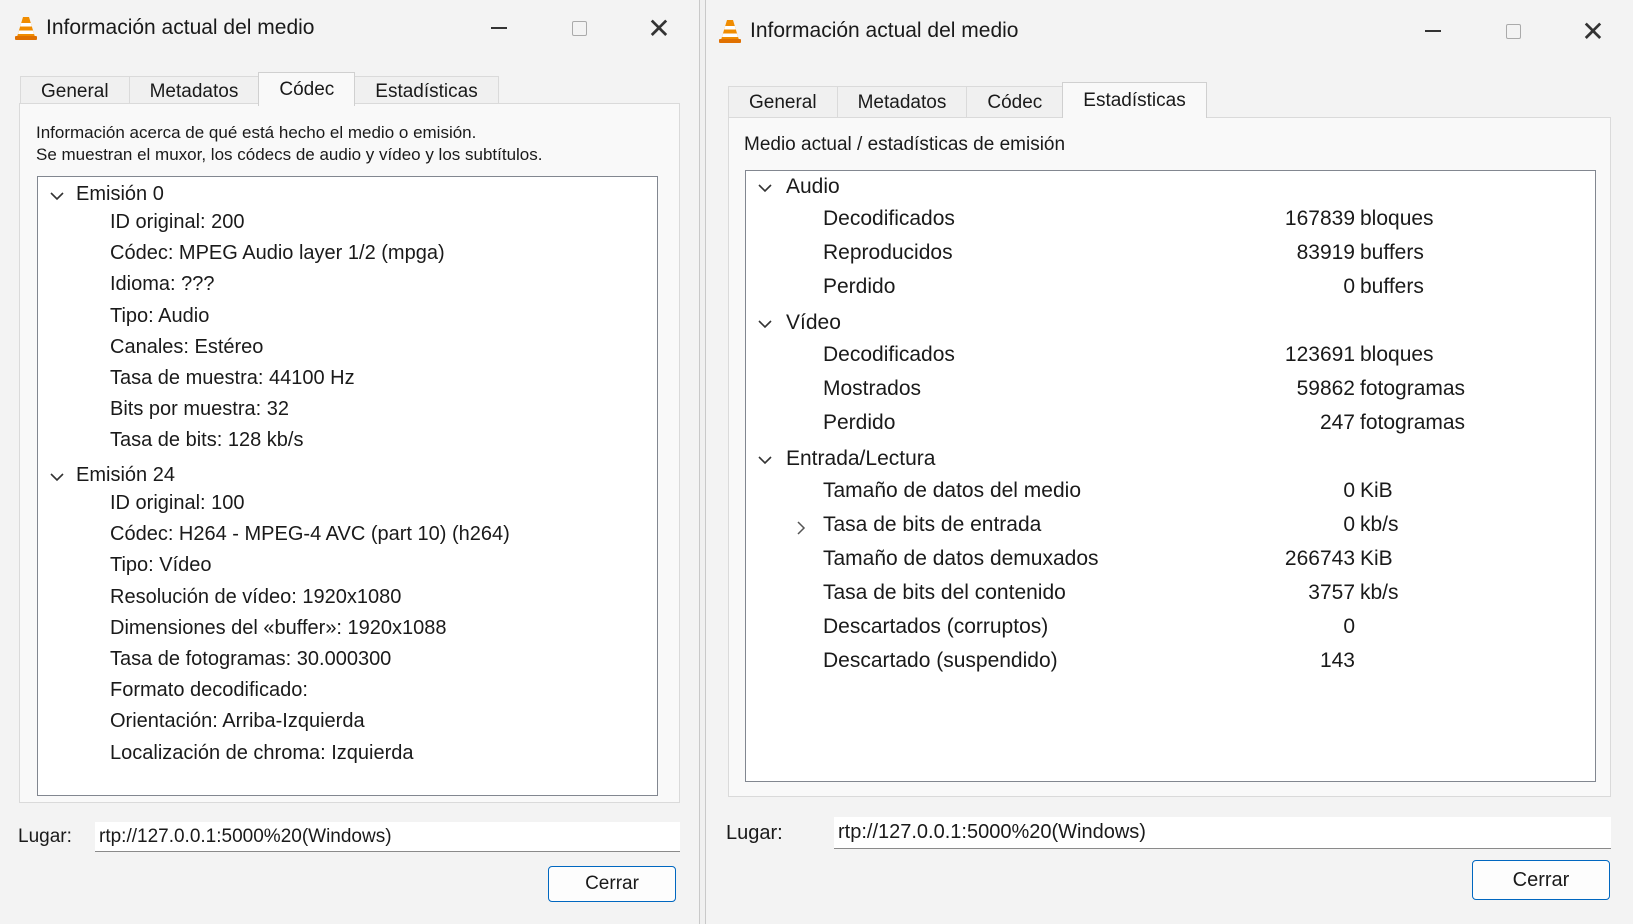 The height and width of the screenshot is (924, 1633). Describe the element at coordinates (1325, 388) in the screenshot. I see `stat-value: 59862` at that location.